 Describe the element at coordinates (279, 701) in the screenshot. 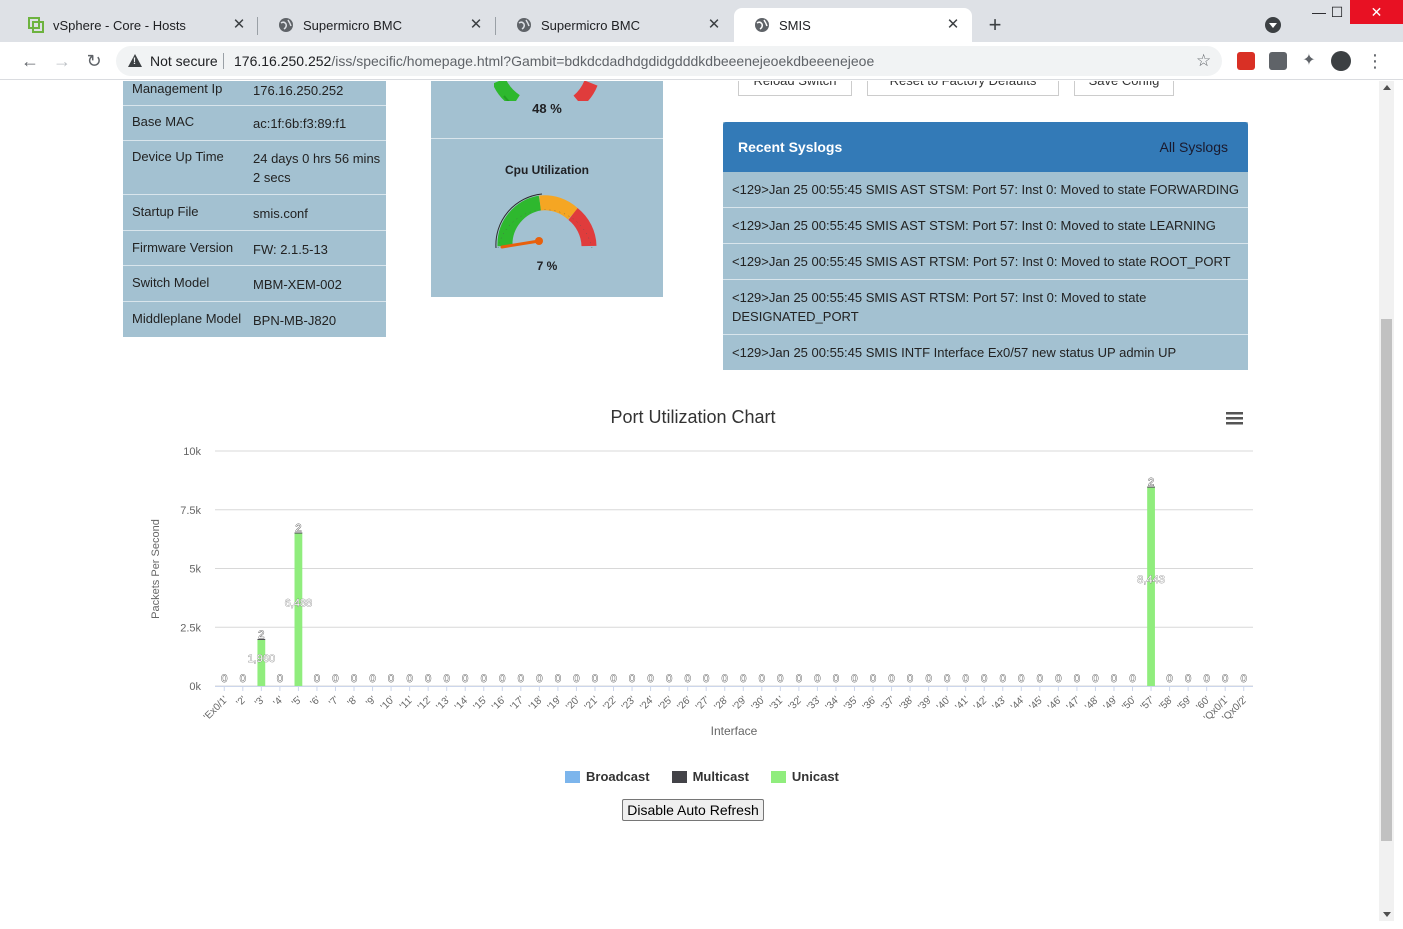

I see `x-tick-label: '4'` at that location.